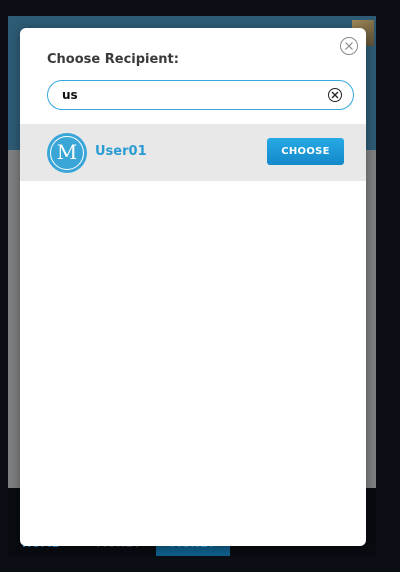 Image resolution: width=400 pixels, height=572 pixels. I want to click on avatar: M, so click(67, 153).